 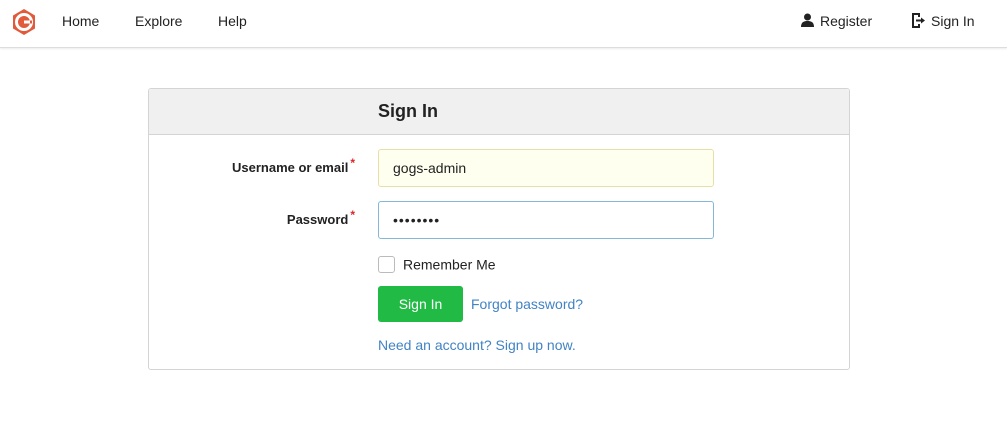 What do you see at coordinates (420, 304) in the screenshot?
I see `sign-in-button: Sign In` at bounding box center [420, 304].